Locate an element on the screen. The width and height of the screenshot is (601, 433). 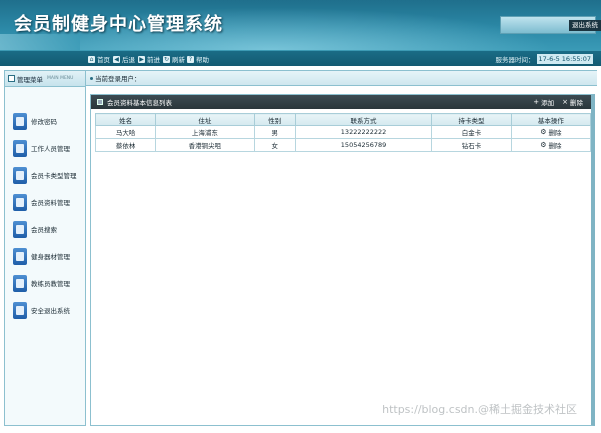
panel-actions: + 添加 × 删除 is located at coordinates (558, 102).